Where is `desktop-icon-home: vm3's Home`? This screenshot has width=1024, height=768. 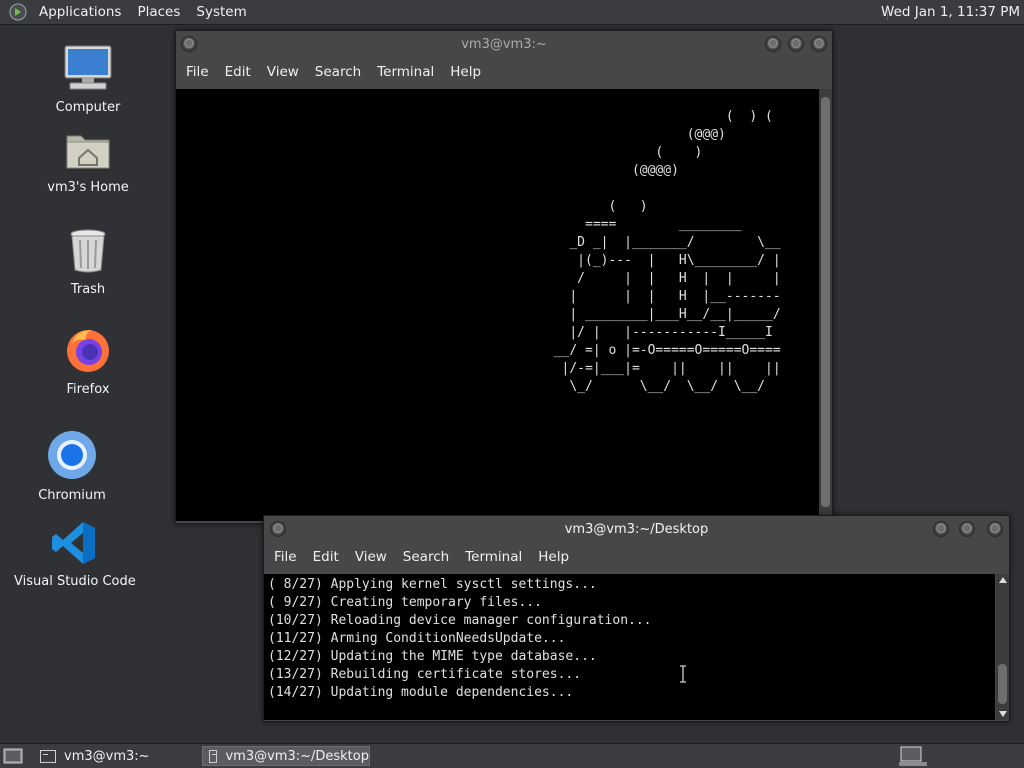
desktop-icon-home: vm3's Home is located at coordinates (88, 161).